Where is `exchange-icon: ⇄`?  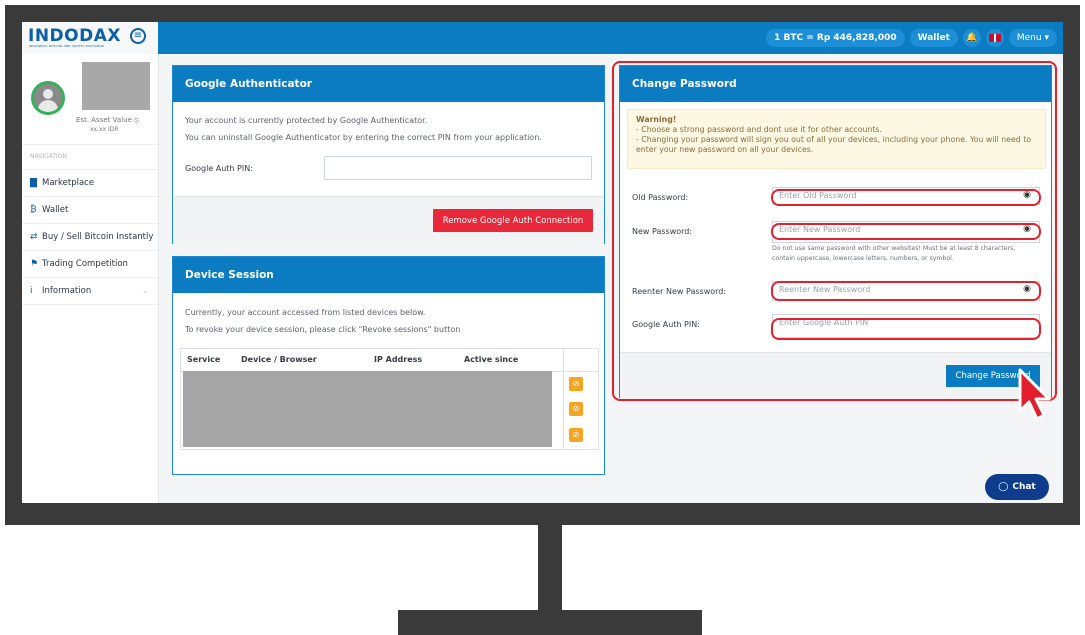
exchange-icon: ⇄ is located at coordinates (34, 237).